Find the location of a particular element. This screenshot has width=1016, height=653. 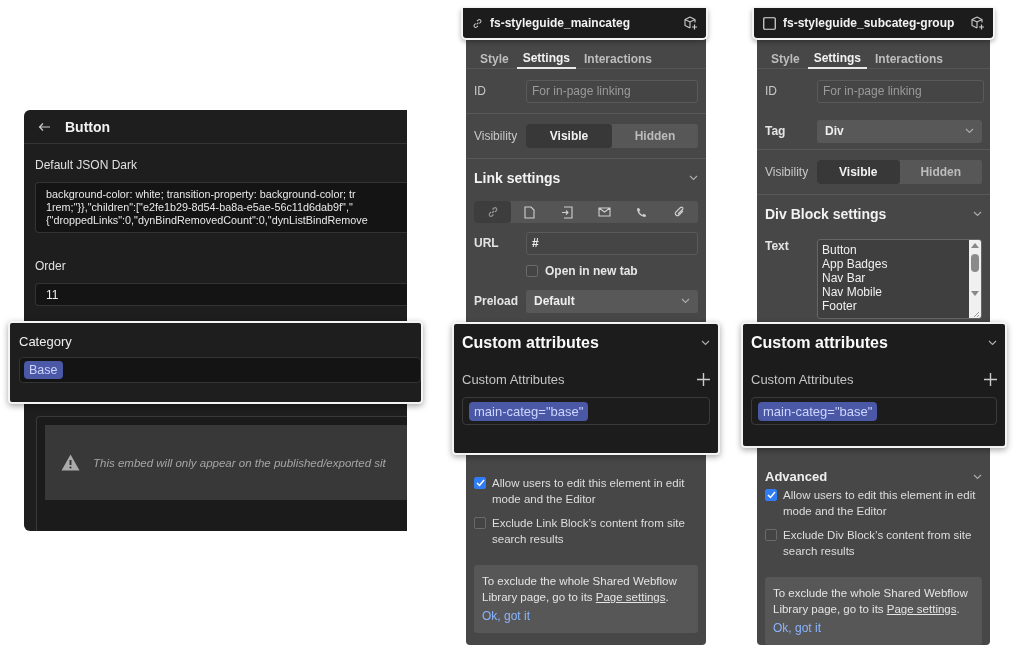

checkbox-label: Exclude Link Block’s content from site search results is located at coordinates (589, 531).